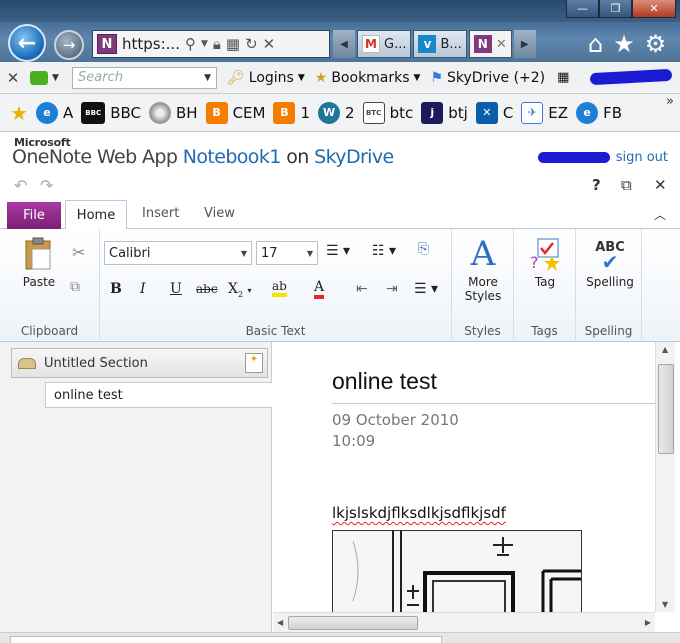 This screenshot has height=643, width=680. What do you see at coordinates (20, 185) in the screenshot?
I see `undo-icon: ↶` at bounding box center [20, 185].